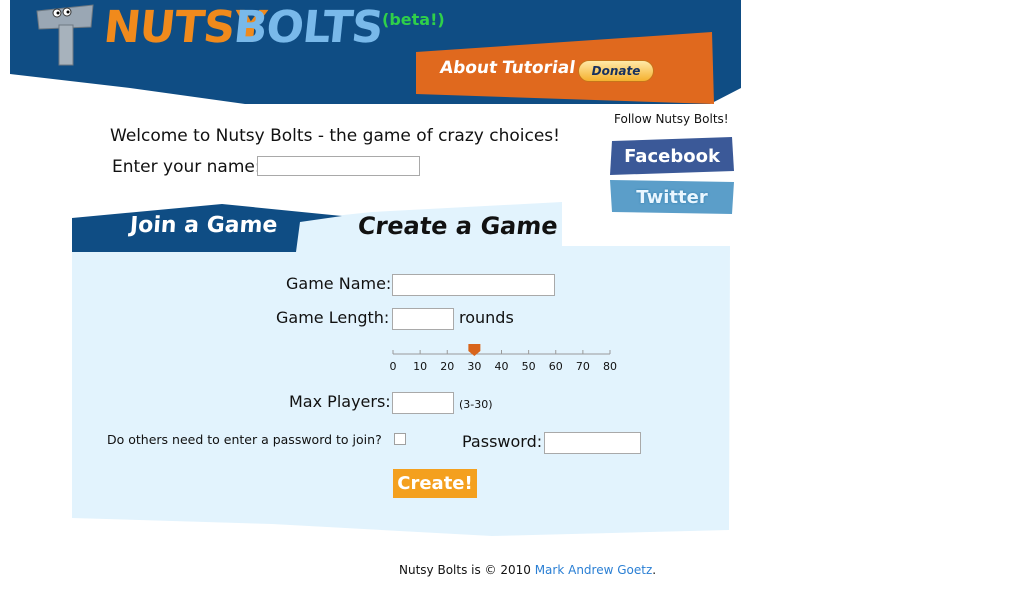 Image resolution: width=1024 pixels, height=616 pixels. Describe the element at coordinates (338, 166) in the screenshot. I see `name-input` at that location.